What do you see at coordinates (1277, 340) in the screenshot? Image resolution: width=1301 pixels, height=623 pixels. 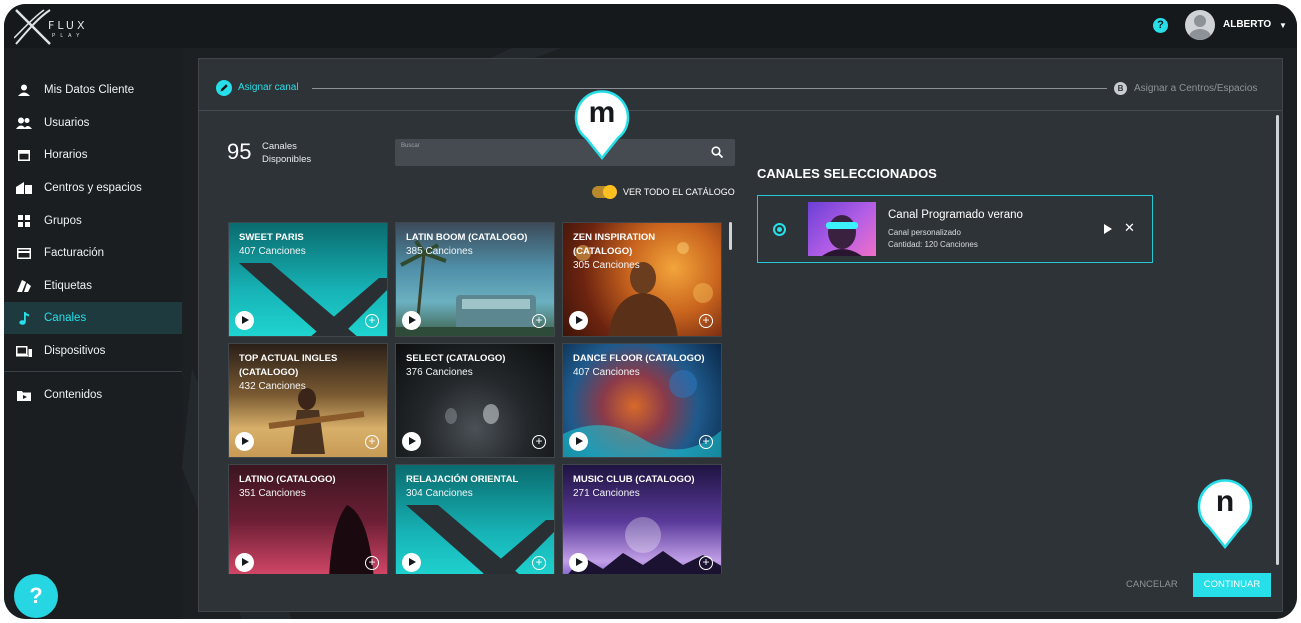 I see `panel-scrollbar` at bounding box center [1277, 340].